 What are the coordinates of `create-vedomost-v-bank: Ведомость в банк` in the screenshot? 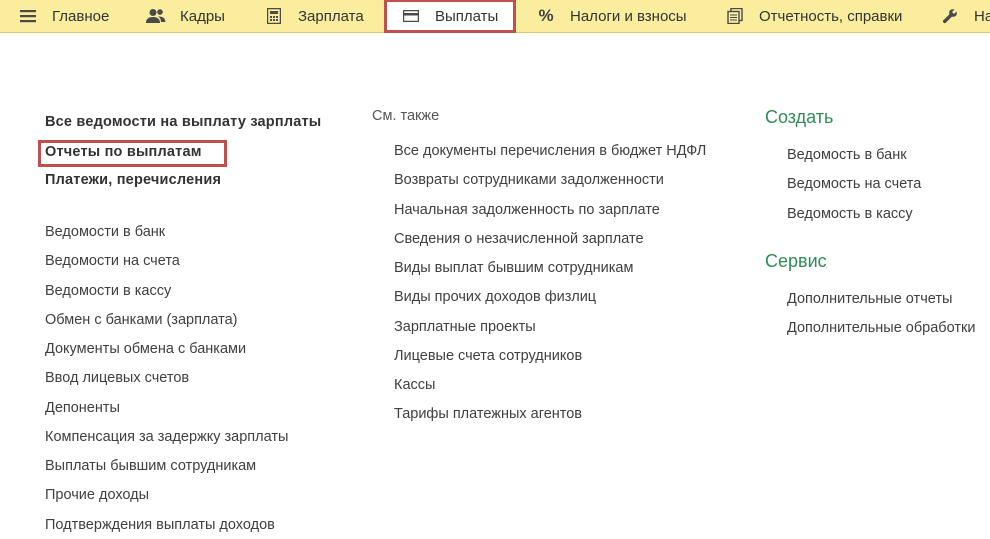 It's located at (847, 155).